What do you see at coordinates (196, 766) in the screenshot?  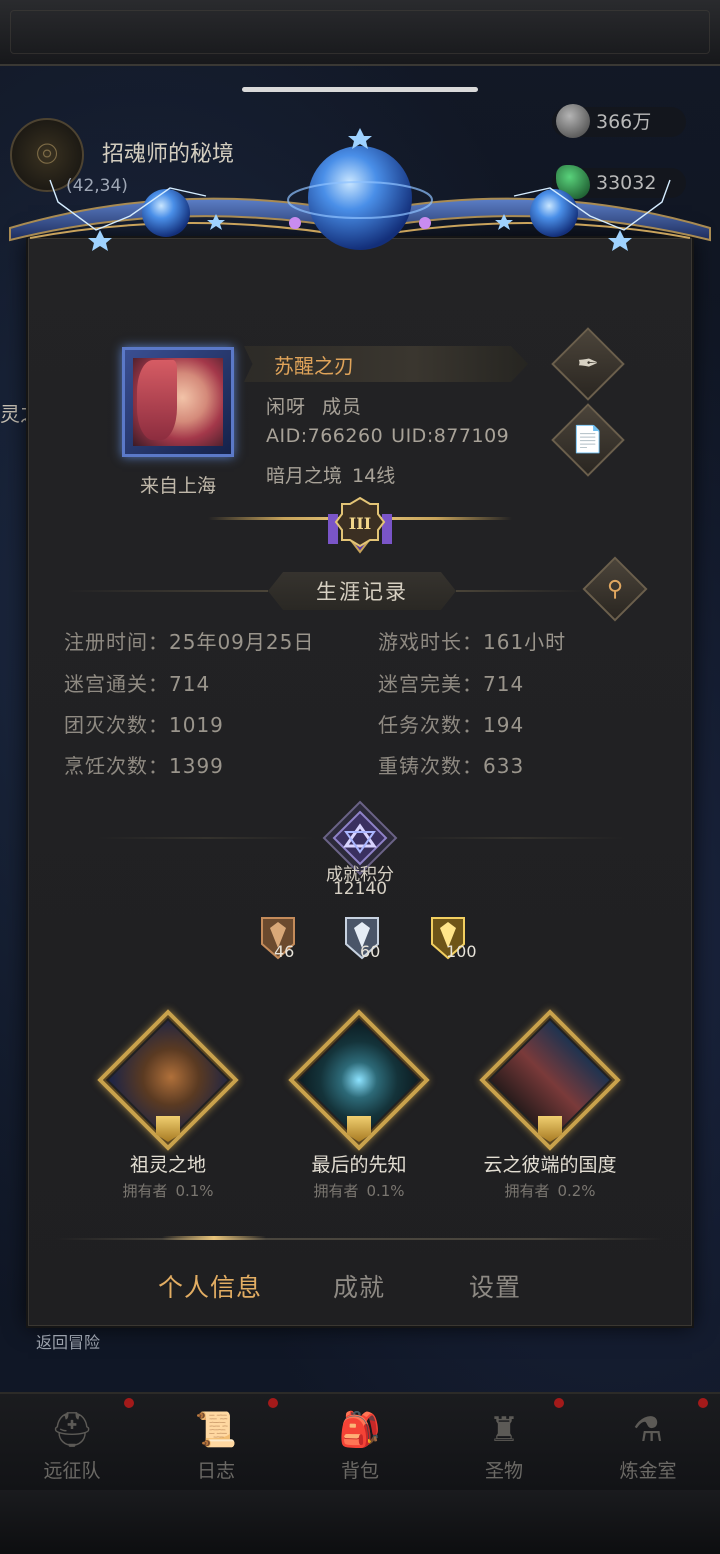 I see `stat-value: 1399` at bounding box center [196, 766].